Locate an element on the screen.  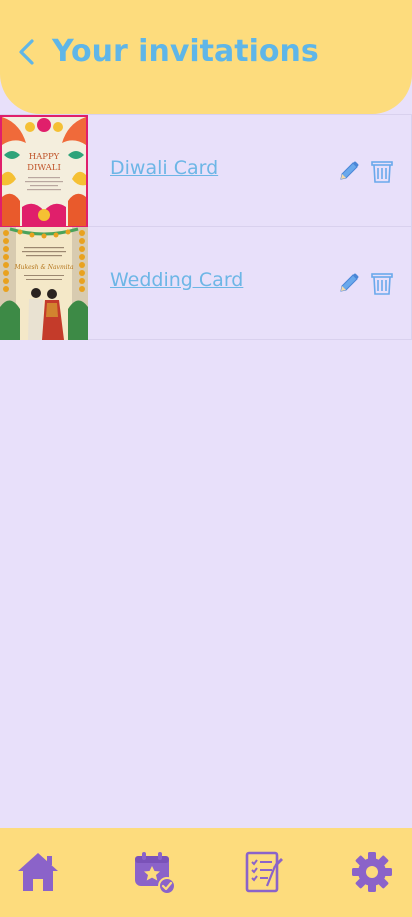
chevron-left-icon is located at coordinates (26, 52).